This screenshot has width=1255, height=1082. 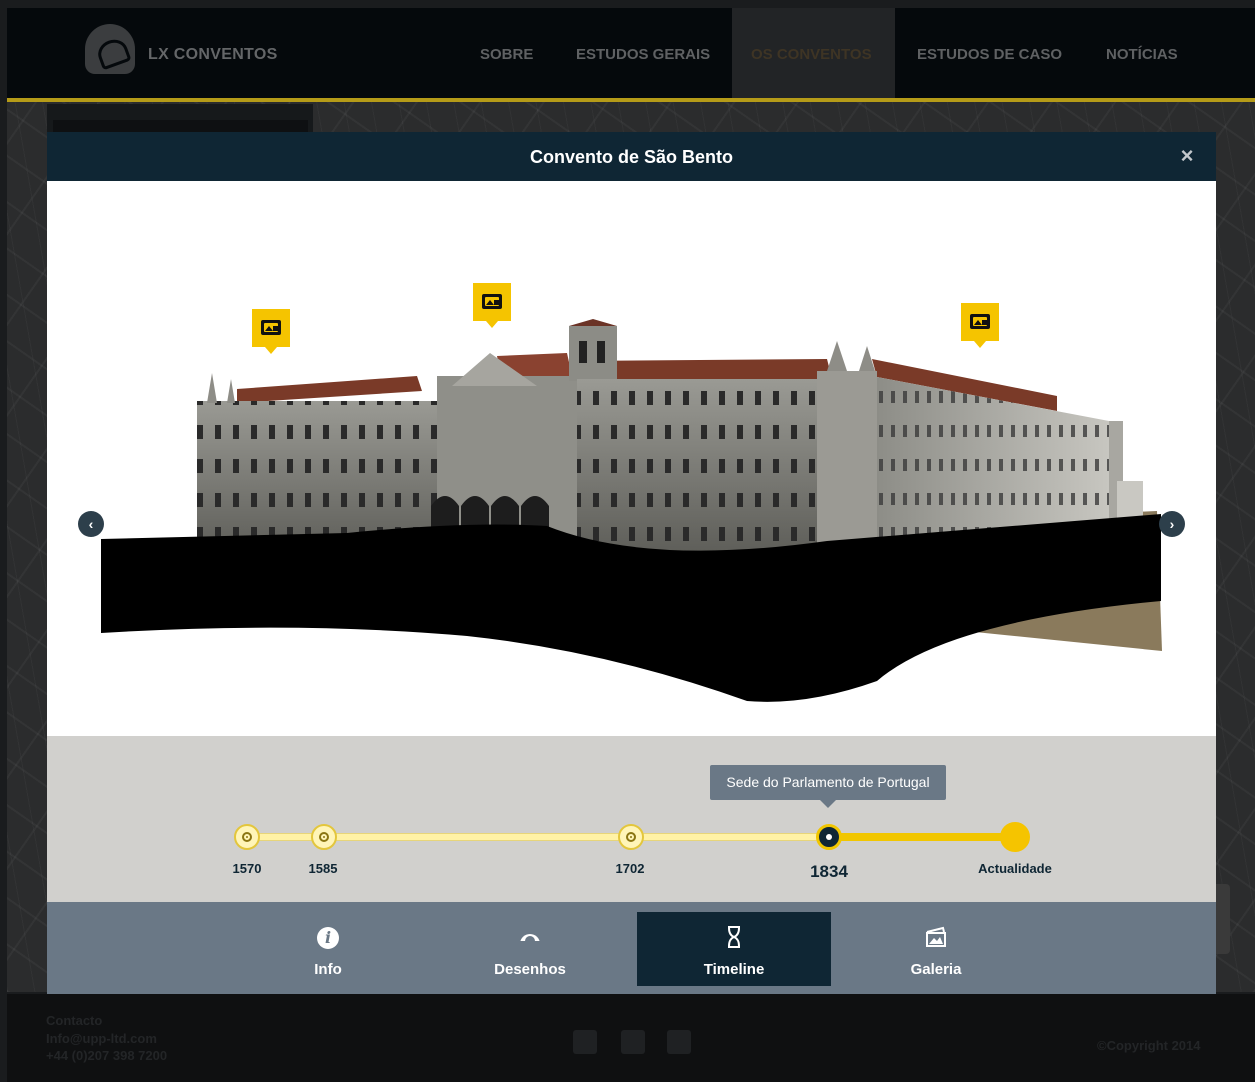 What do you see at coordinates (811, 54) in the screenshot?
I see `nav-item-os-conventos: OS CONVENTOS` at bounding box center [811, 54].